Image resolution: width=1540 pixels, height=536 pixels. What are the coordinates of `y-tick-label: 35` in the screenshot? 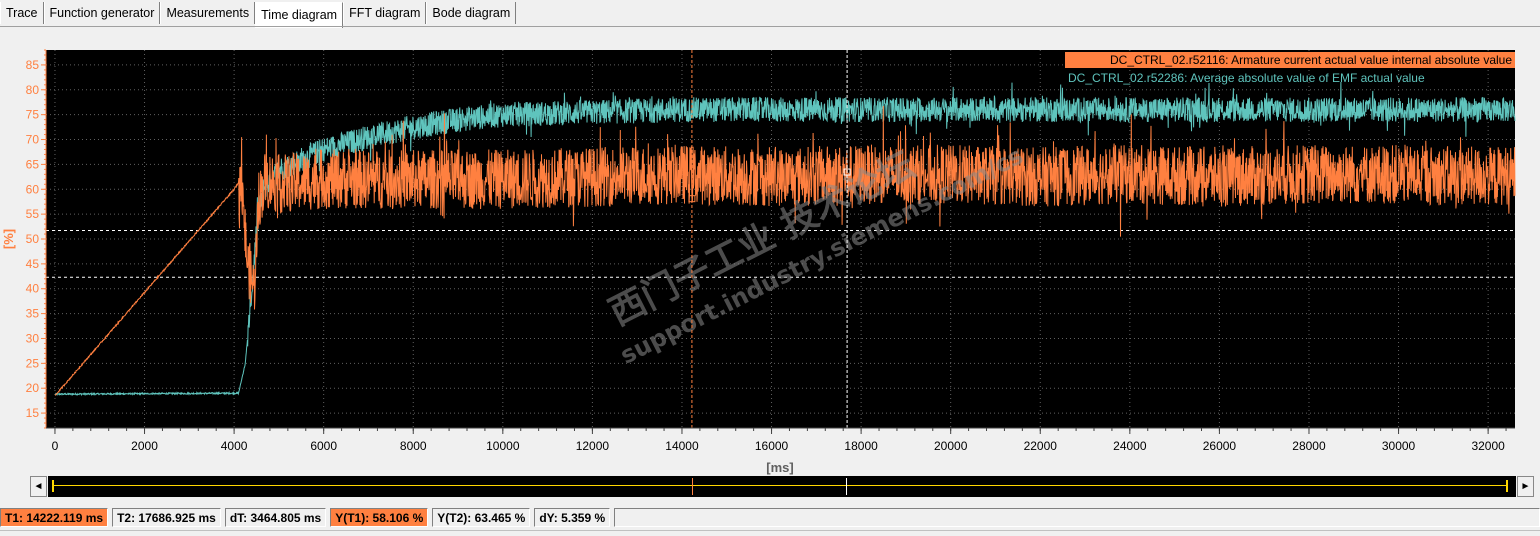 It's located at (33, 314).